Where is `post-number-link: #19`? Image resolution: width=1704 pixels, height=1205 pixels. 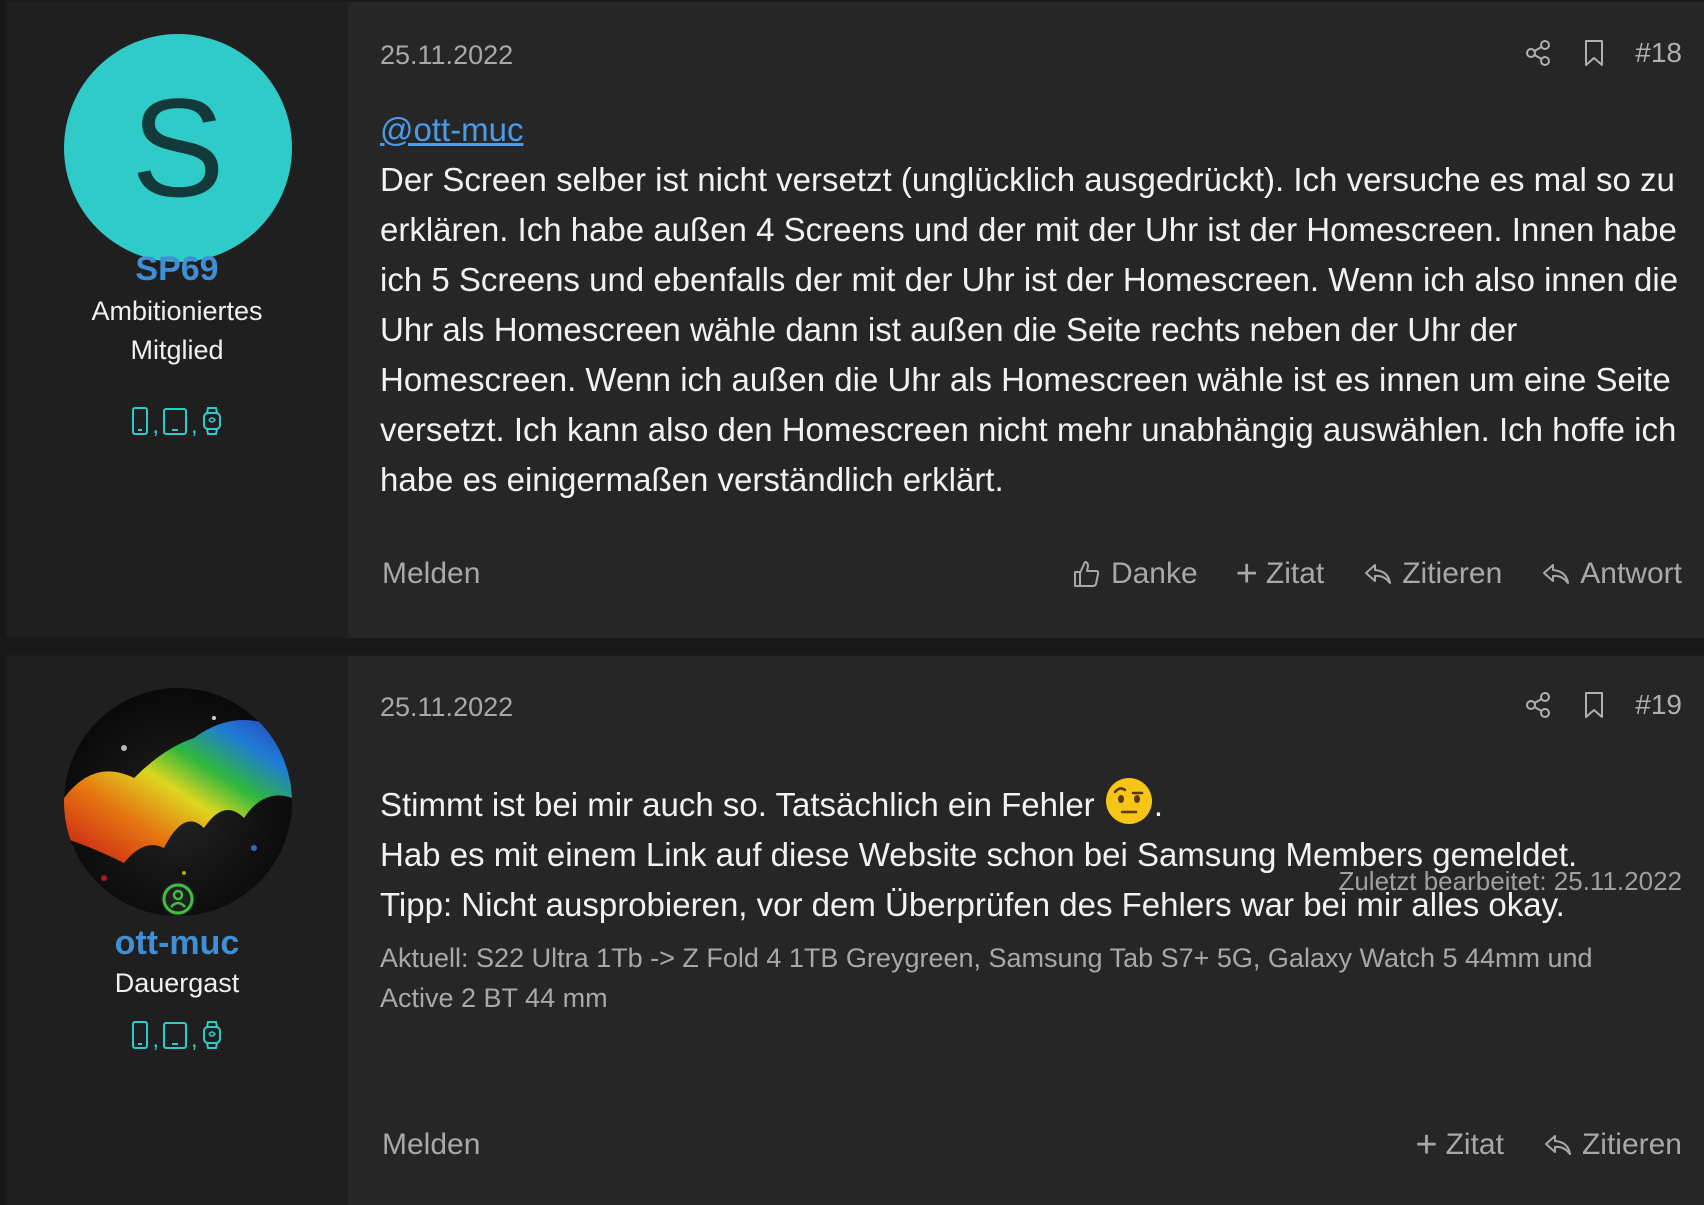 post-number-link: #19 is located at coordinates (1658, 705).